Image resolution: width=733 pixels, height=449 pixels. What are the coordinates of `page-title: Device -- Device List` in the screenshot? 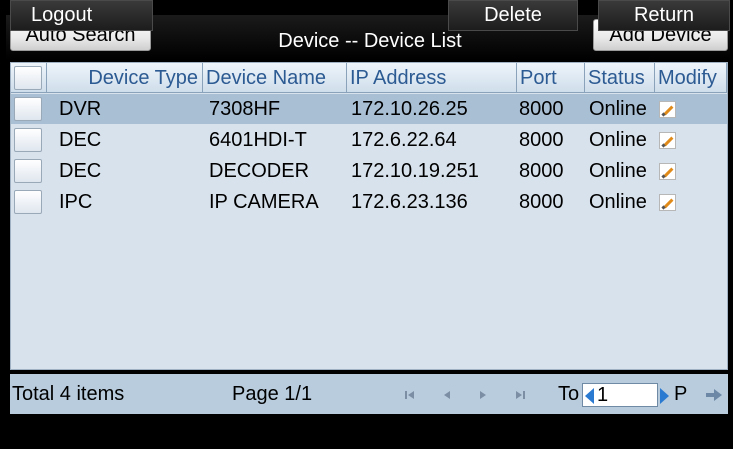 It's located at (370, 41).